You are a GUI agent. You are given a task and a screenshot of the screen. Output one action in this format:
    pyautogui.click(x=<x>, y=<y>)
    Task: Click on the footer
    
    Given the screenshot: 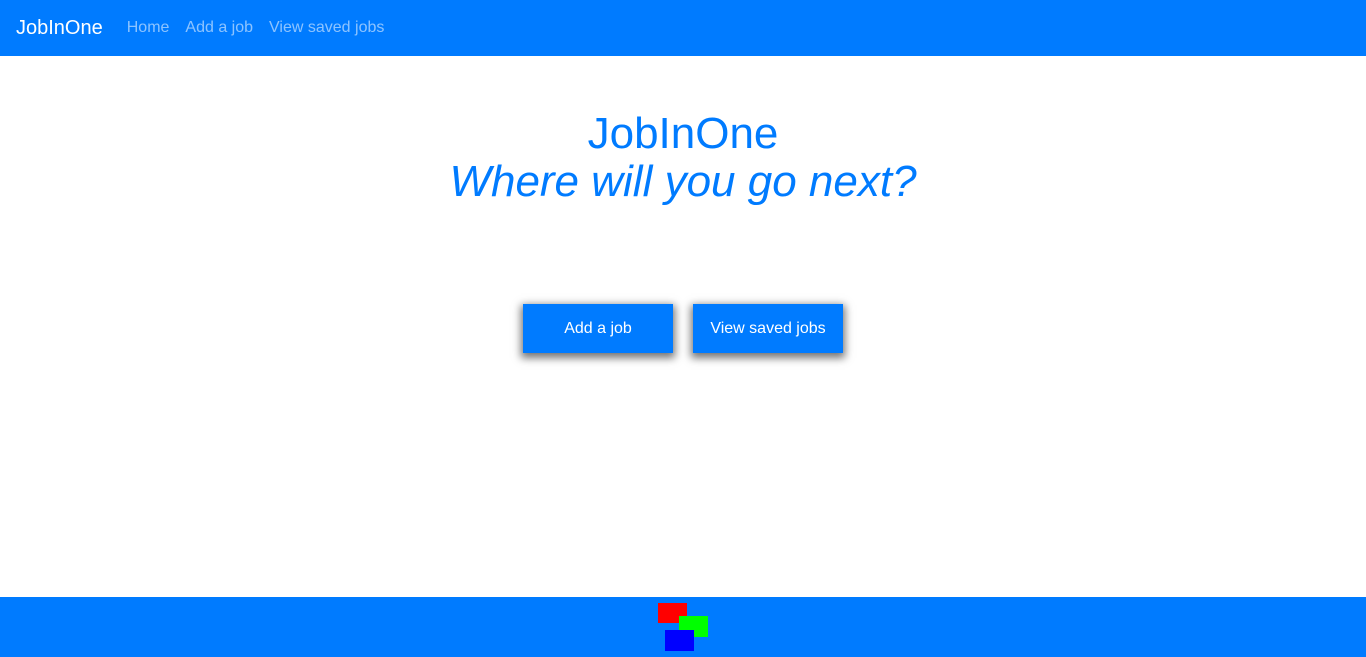 What is the action you would take?
    pyautogui.click(x=683, y=627)
    